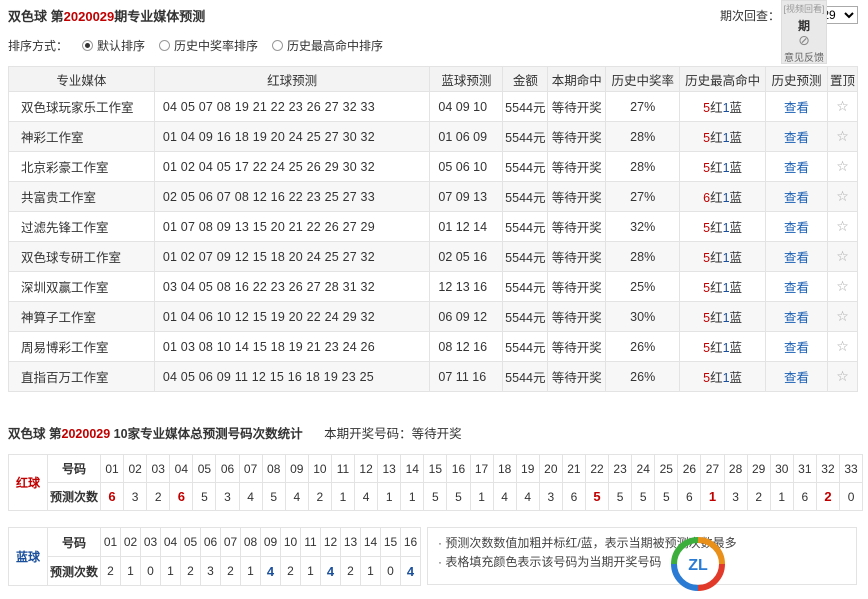  Describe the element at coordinates (643, 226) in the screenshot. I see `history-rate: 32%` at that location.